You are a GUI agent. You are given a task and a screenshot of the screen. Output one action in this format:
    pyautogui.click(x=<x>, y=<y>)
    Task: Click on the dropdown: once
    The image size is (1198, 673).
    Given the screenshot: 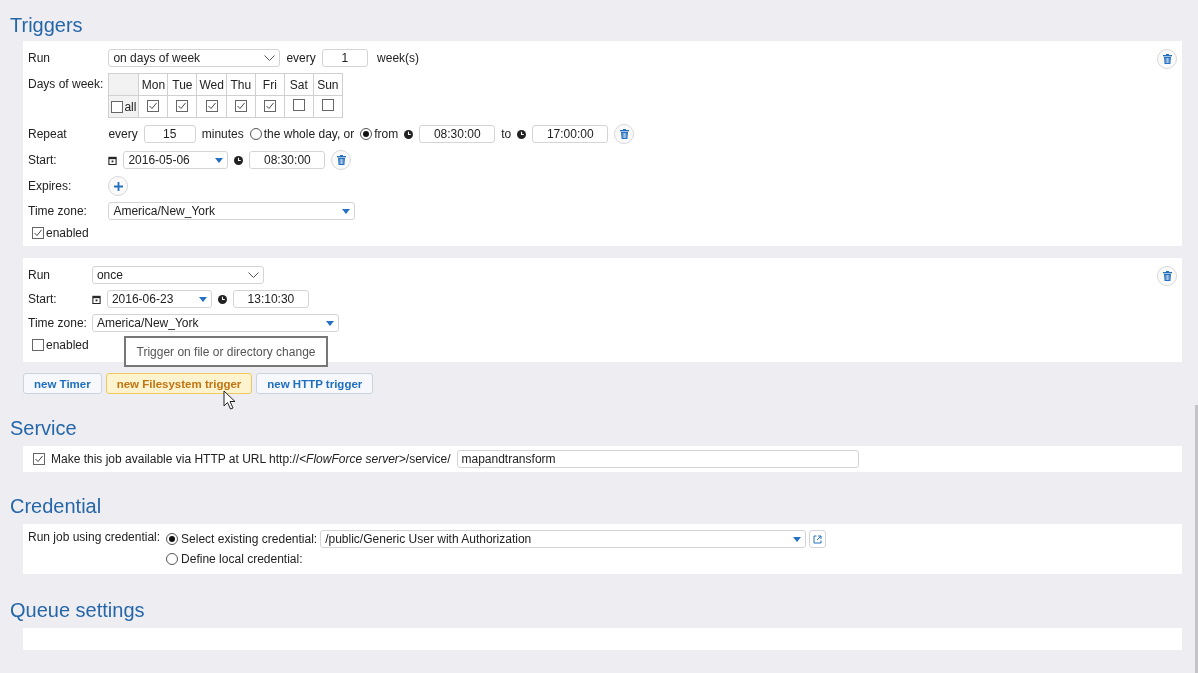 What is the action you would take?
    pyautogui.click(x=177, y=275)
    